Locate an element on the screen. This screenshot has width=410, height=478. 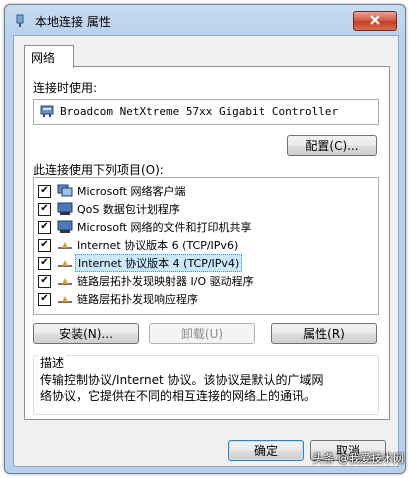
network-client-icon is located at coordinates (65, 191).